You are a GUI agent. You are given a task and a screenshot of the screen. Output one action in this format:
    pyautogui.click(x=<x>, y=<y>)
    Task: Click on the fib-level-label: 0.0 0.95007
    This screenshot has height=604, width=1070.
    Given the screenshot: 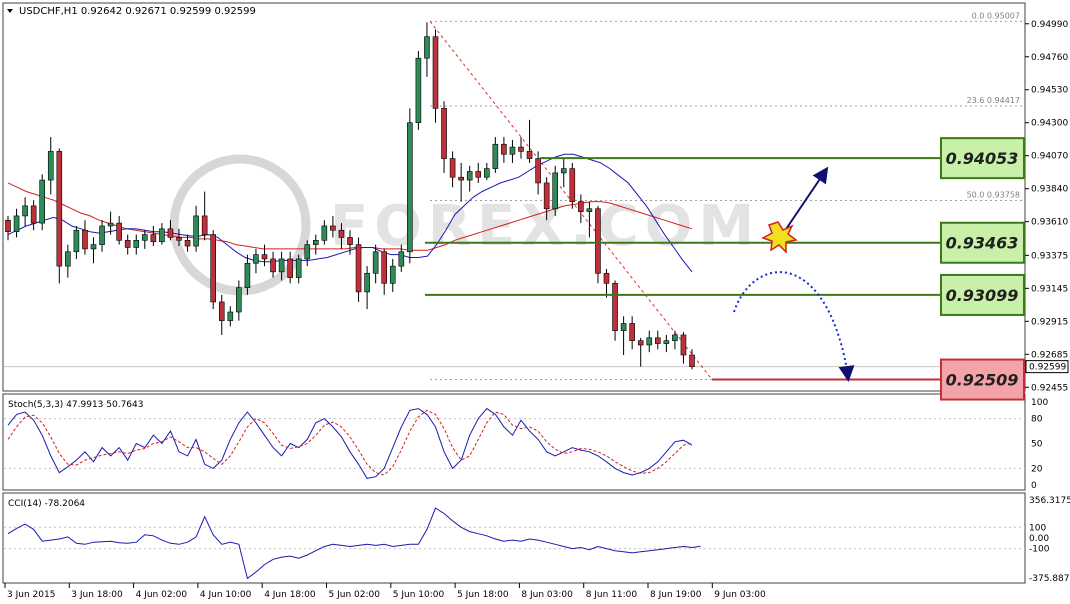 What is the action you would take?
    pyautogui.click(x=996, y=15)
    